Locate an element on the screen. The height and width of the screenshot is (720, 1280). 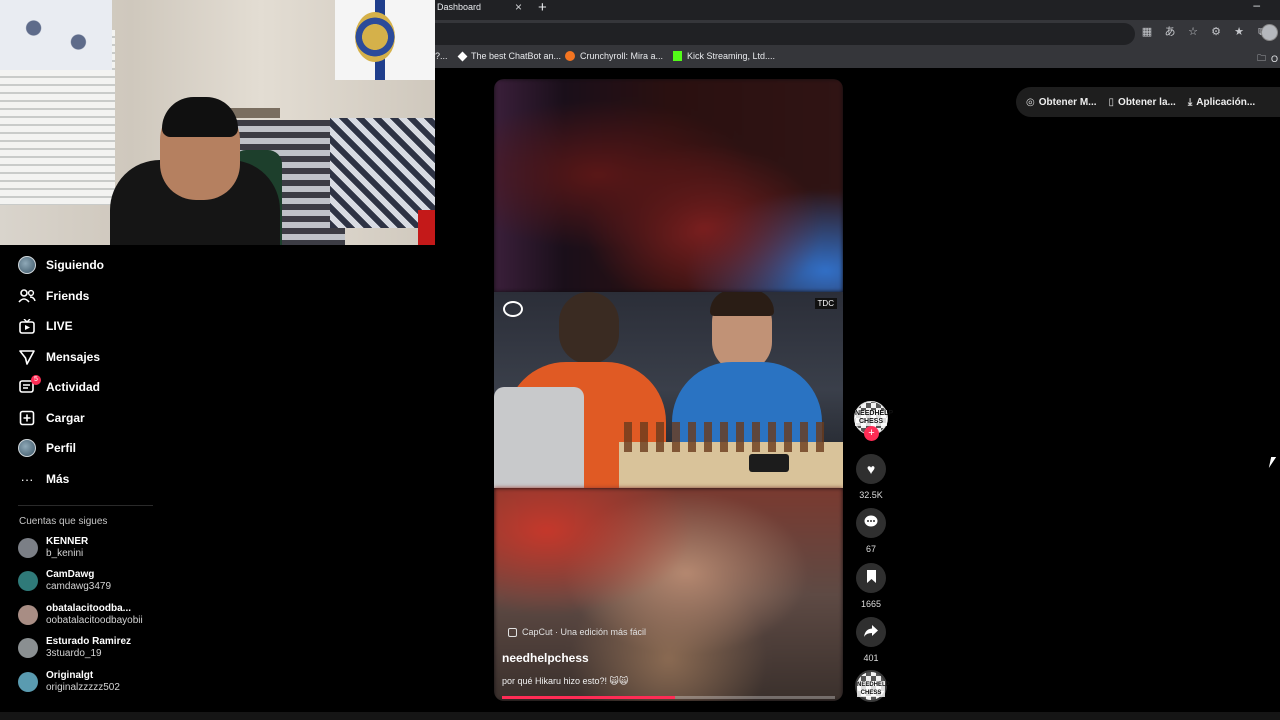
sidebar-item-cargar: Cargar is located at coordinates (51, 418).